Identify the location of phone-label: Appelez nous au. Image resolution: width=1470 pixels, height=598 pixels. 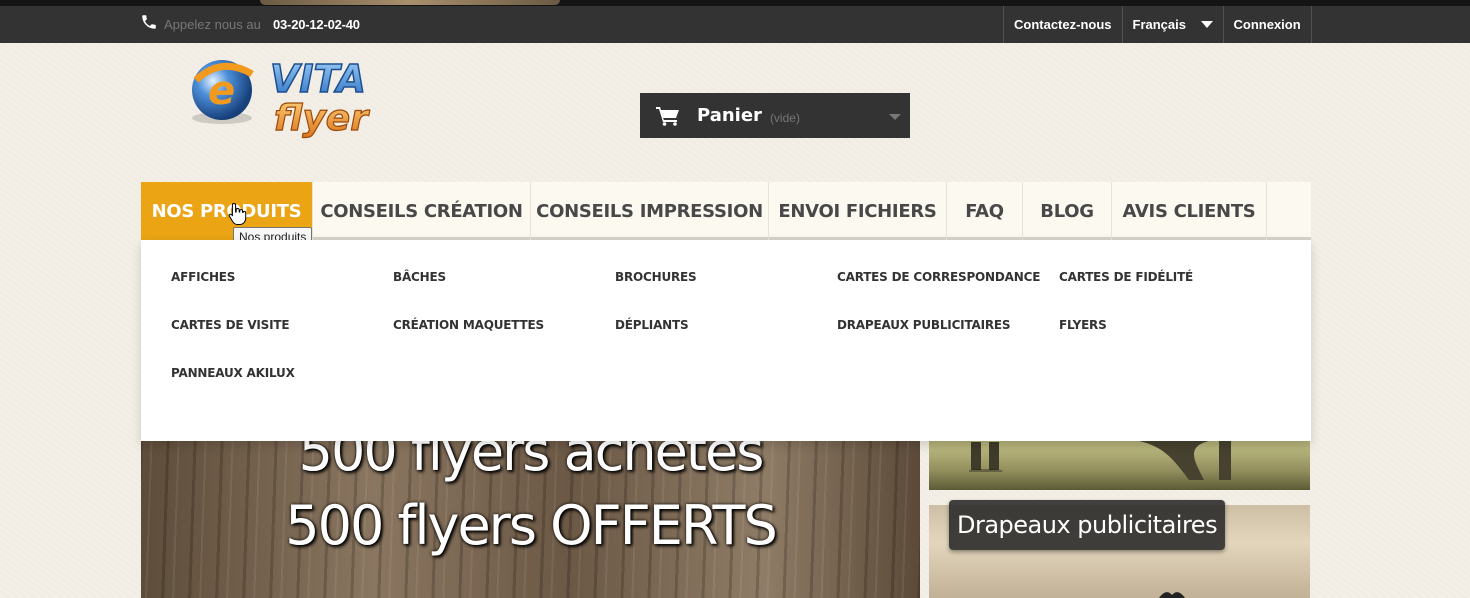
(212, 24).